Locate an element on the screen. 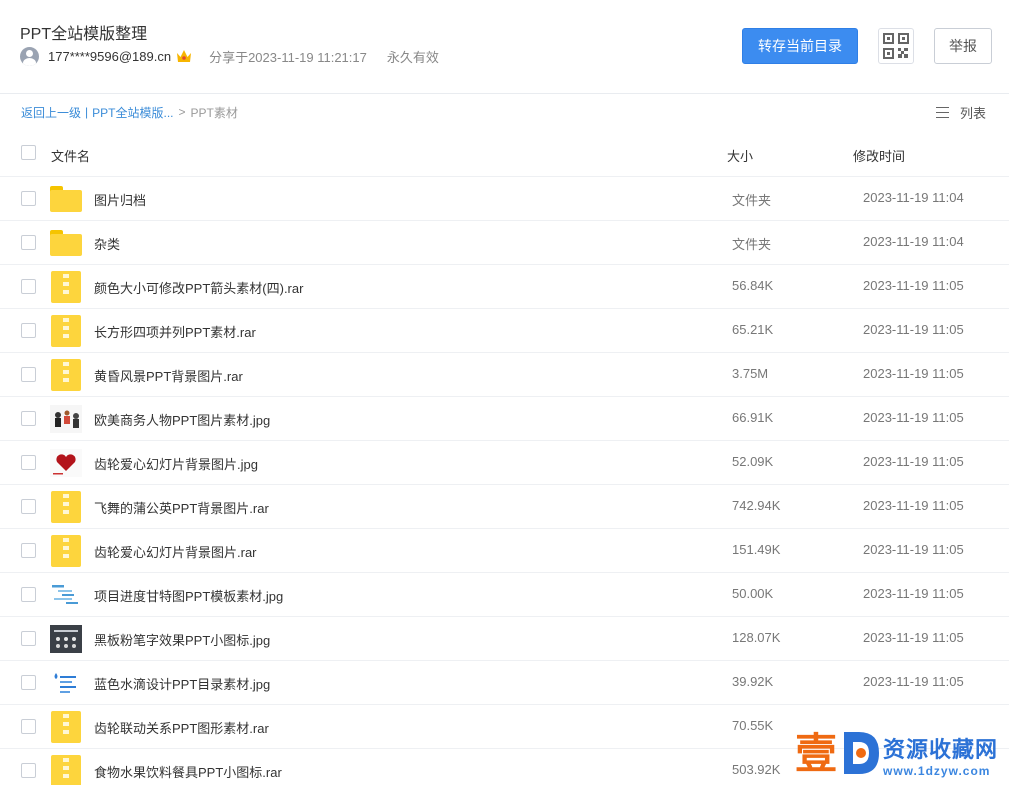 The height and width of the screenshot is (785, 1009). file-row: 齿轮爱心幻灯片背景图片.rar 151.49K 2023-11-19 11:05 is located at coordinates (504, 551).